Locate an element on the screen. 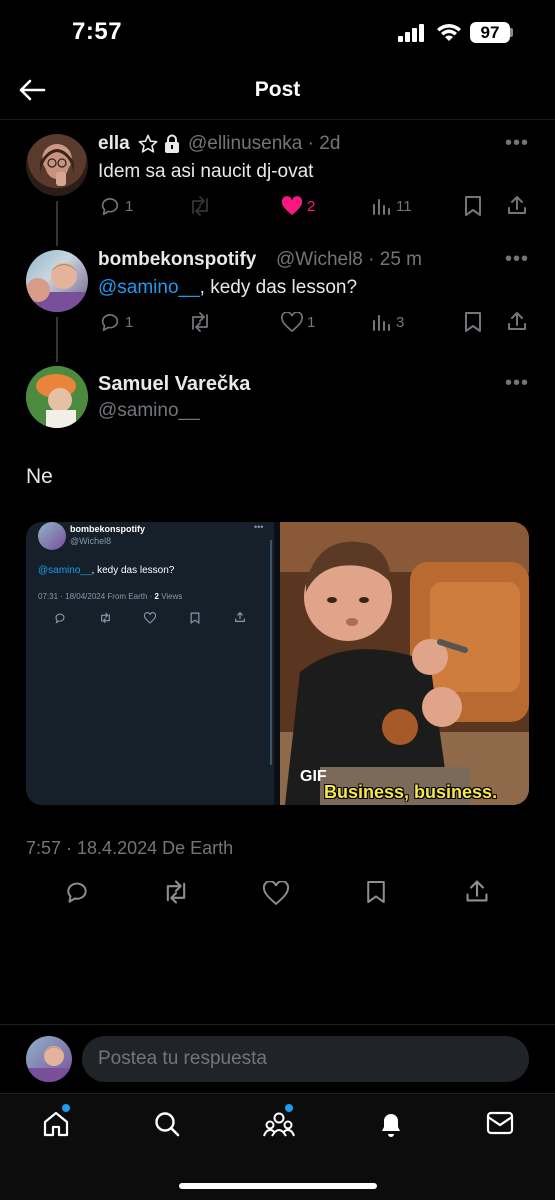 This screenshot has width=555, height=1200. main-post-author-name: Samuel Varečka is located at coordinates (174, 384).